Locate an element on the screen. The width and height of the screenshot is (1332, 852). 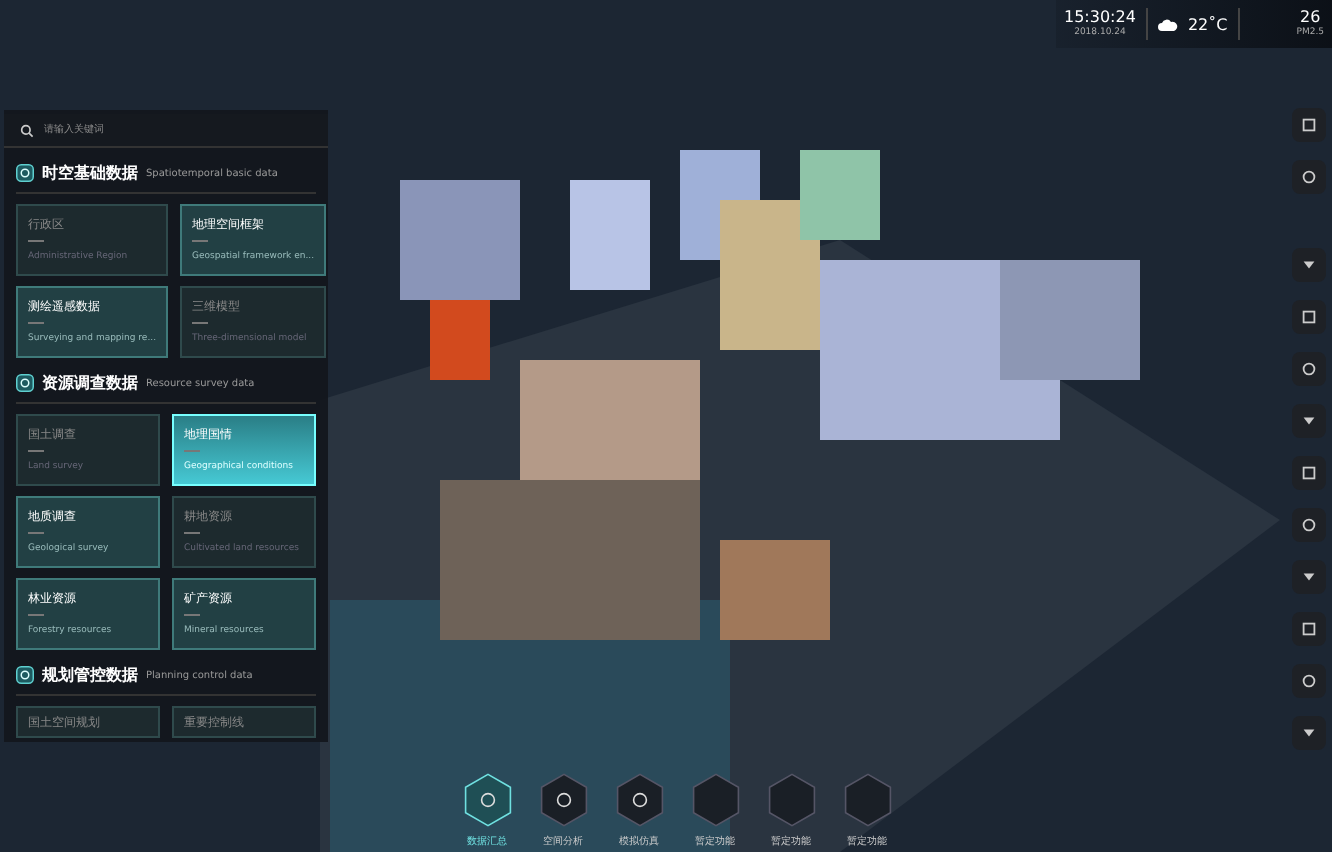
search-icon is located at coordinates (27, 131).